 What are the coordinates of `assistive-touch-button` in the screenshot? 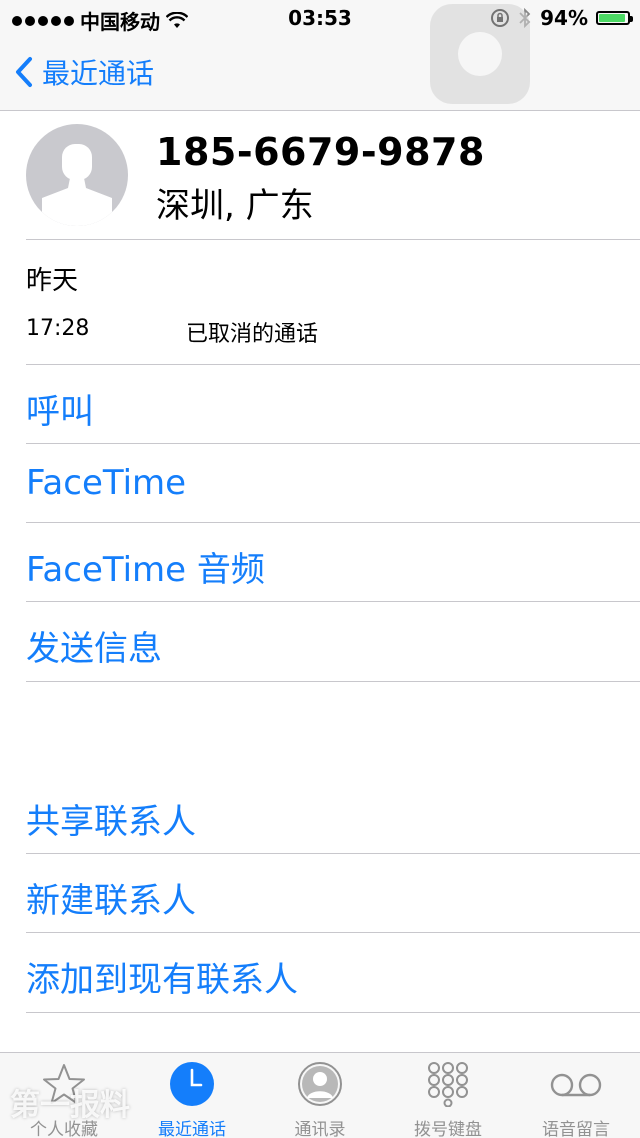 It's located at (480, 54).